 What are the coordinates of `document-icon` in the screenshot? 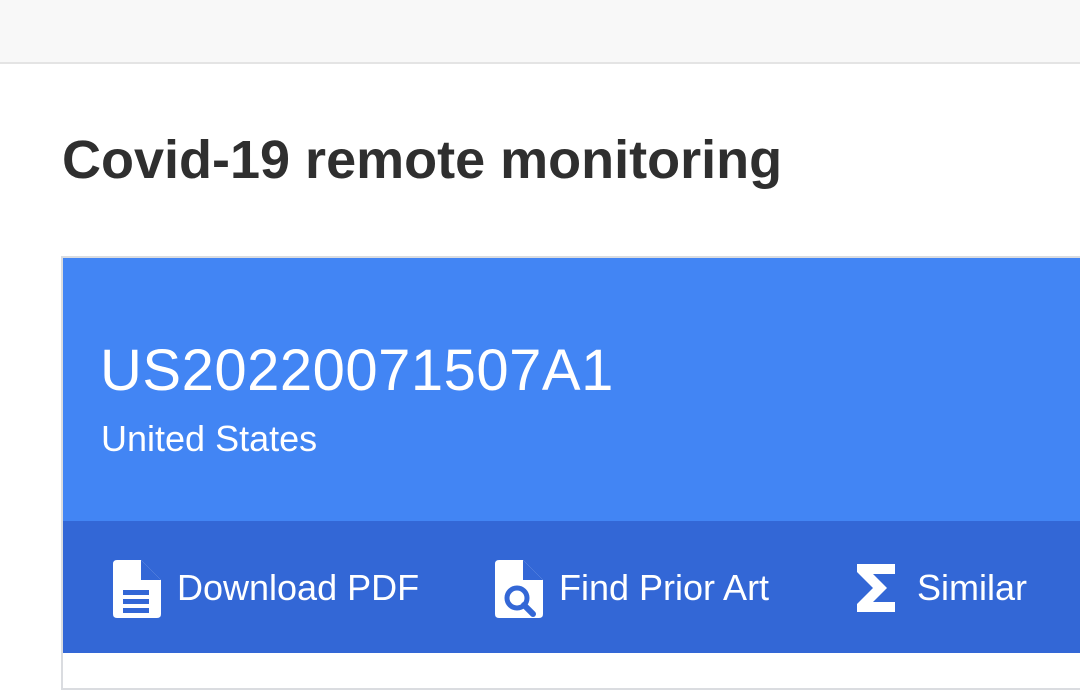 It's located at (137, 588).